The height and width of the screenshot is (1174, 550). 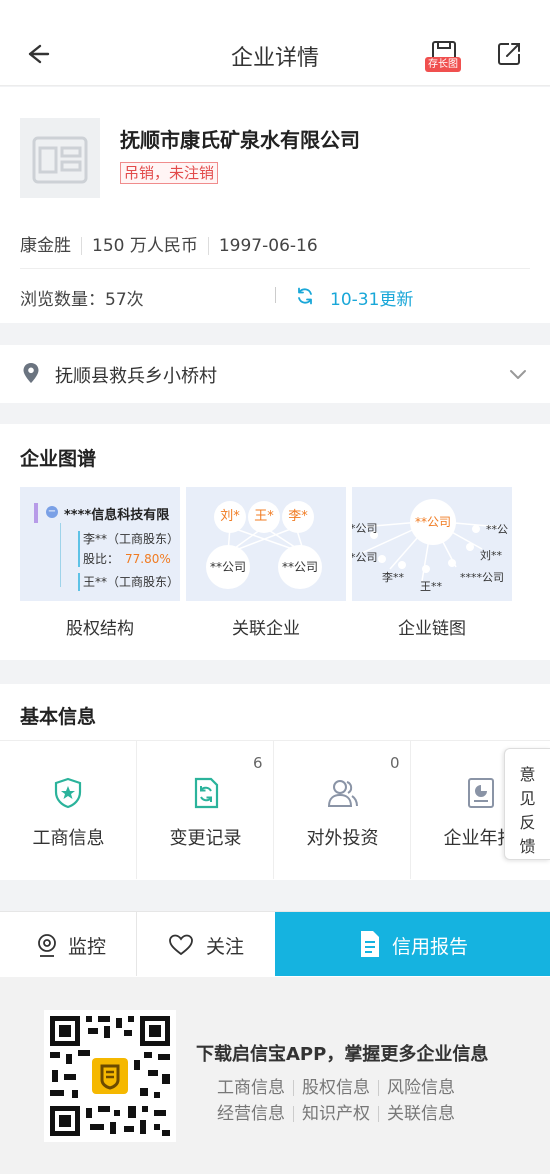 I want to click on monitor-button: 监控, so click(x=68, y=944).